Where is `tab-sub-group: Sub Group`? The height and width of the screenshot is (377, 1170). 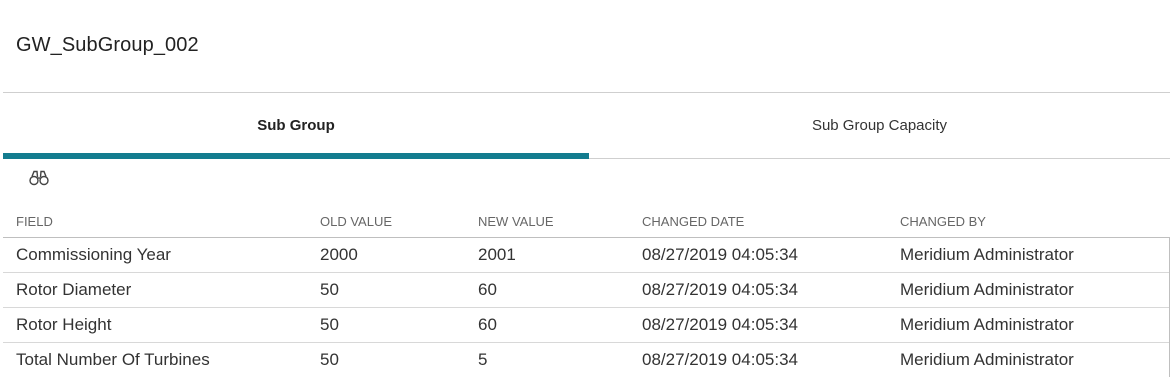
tab-sub-group: Sub Group is located at coordinates (296, 125).